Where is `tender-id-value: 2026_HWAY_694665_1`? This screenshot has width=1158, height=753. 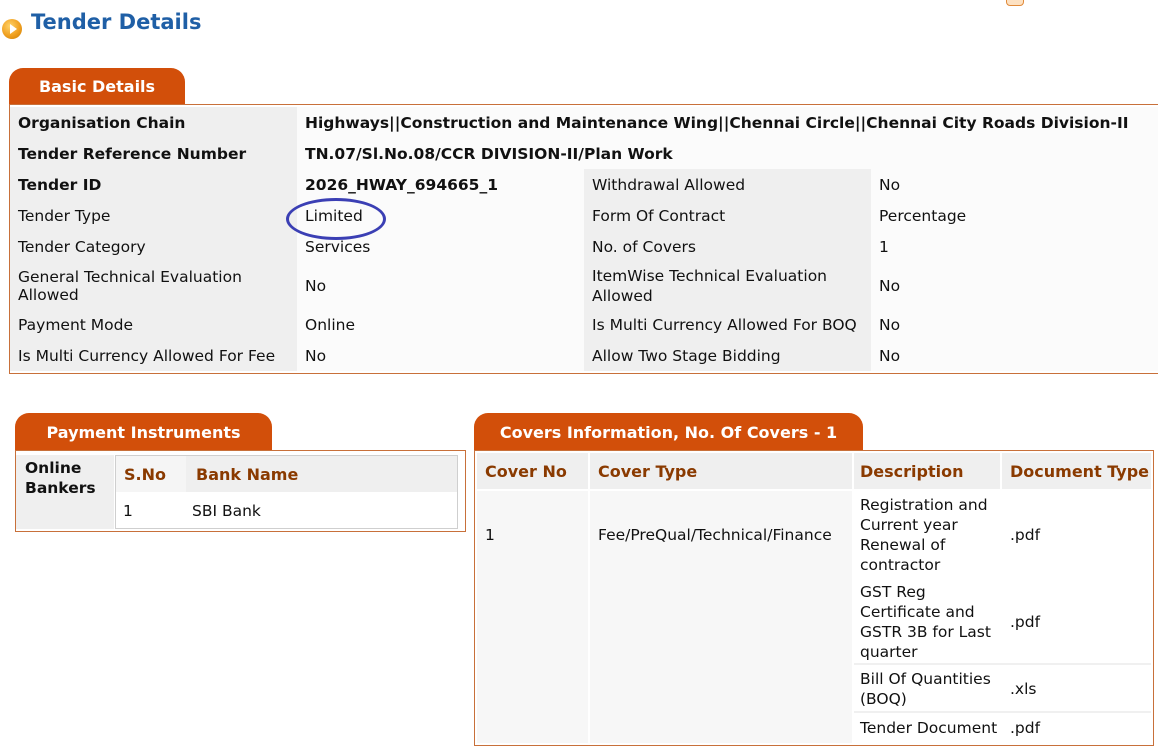 tender-id-value: 2026_HWAY_694665_1 is located at coordinates (440, 184).